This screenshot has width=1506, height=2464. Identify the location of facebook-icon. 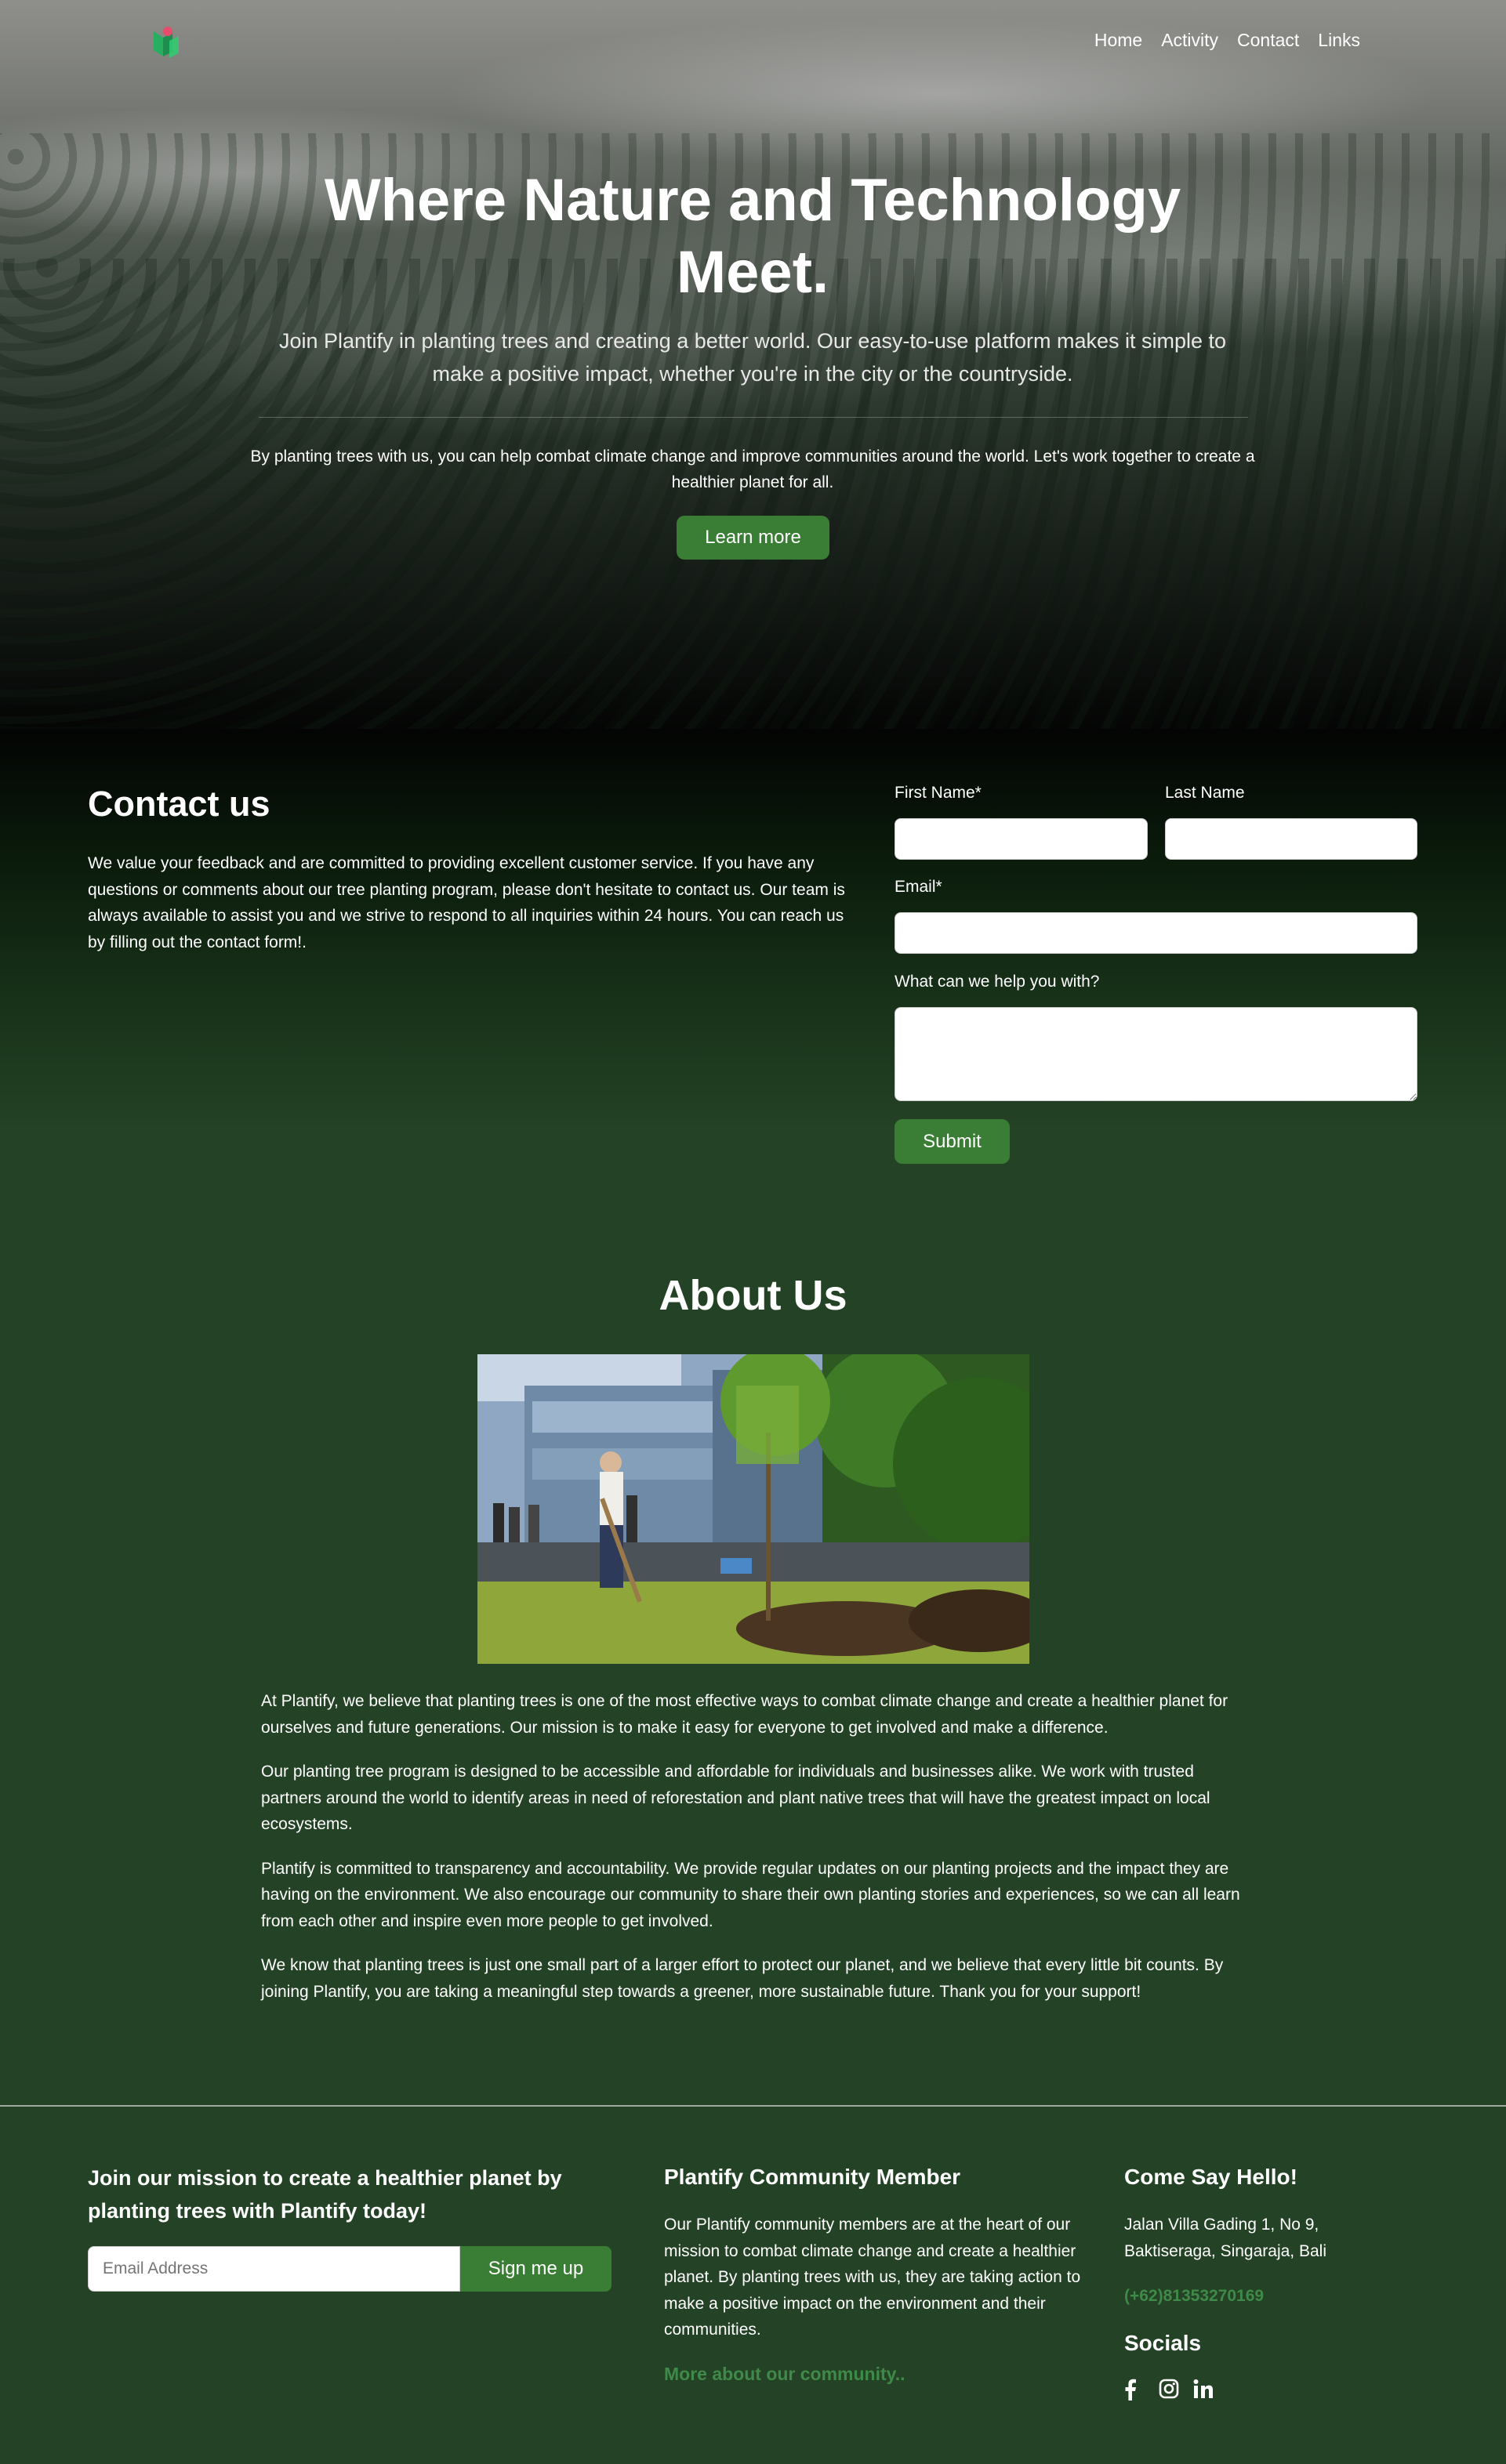
(1134, 2390).